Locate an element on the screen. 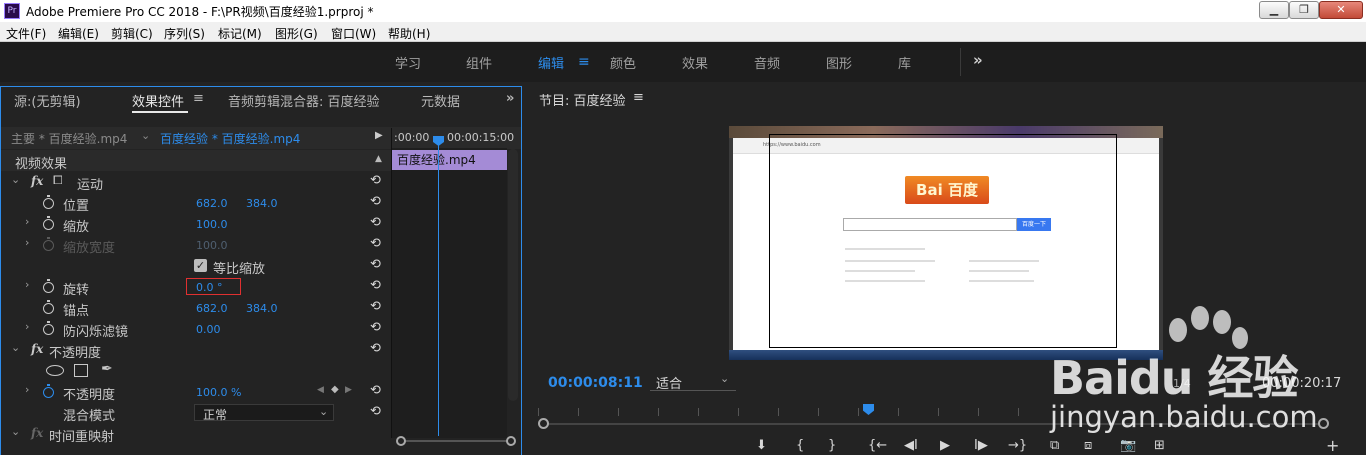 Image resolution: width=1366 pixels, height=455 pixels. next-keyframe-icon: ▶ is located at coordinates (348, 390).